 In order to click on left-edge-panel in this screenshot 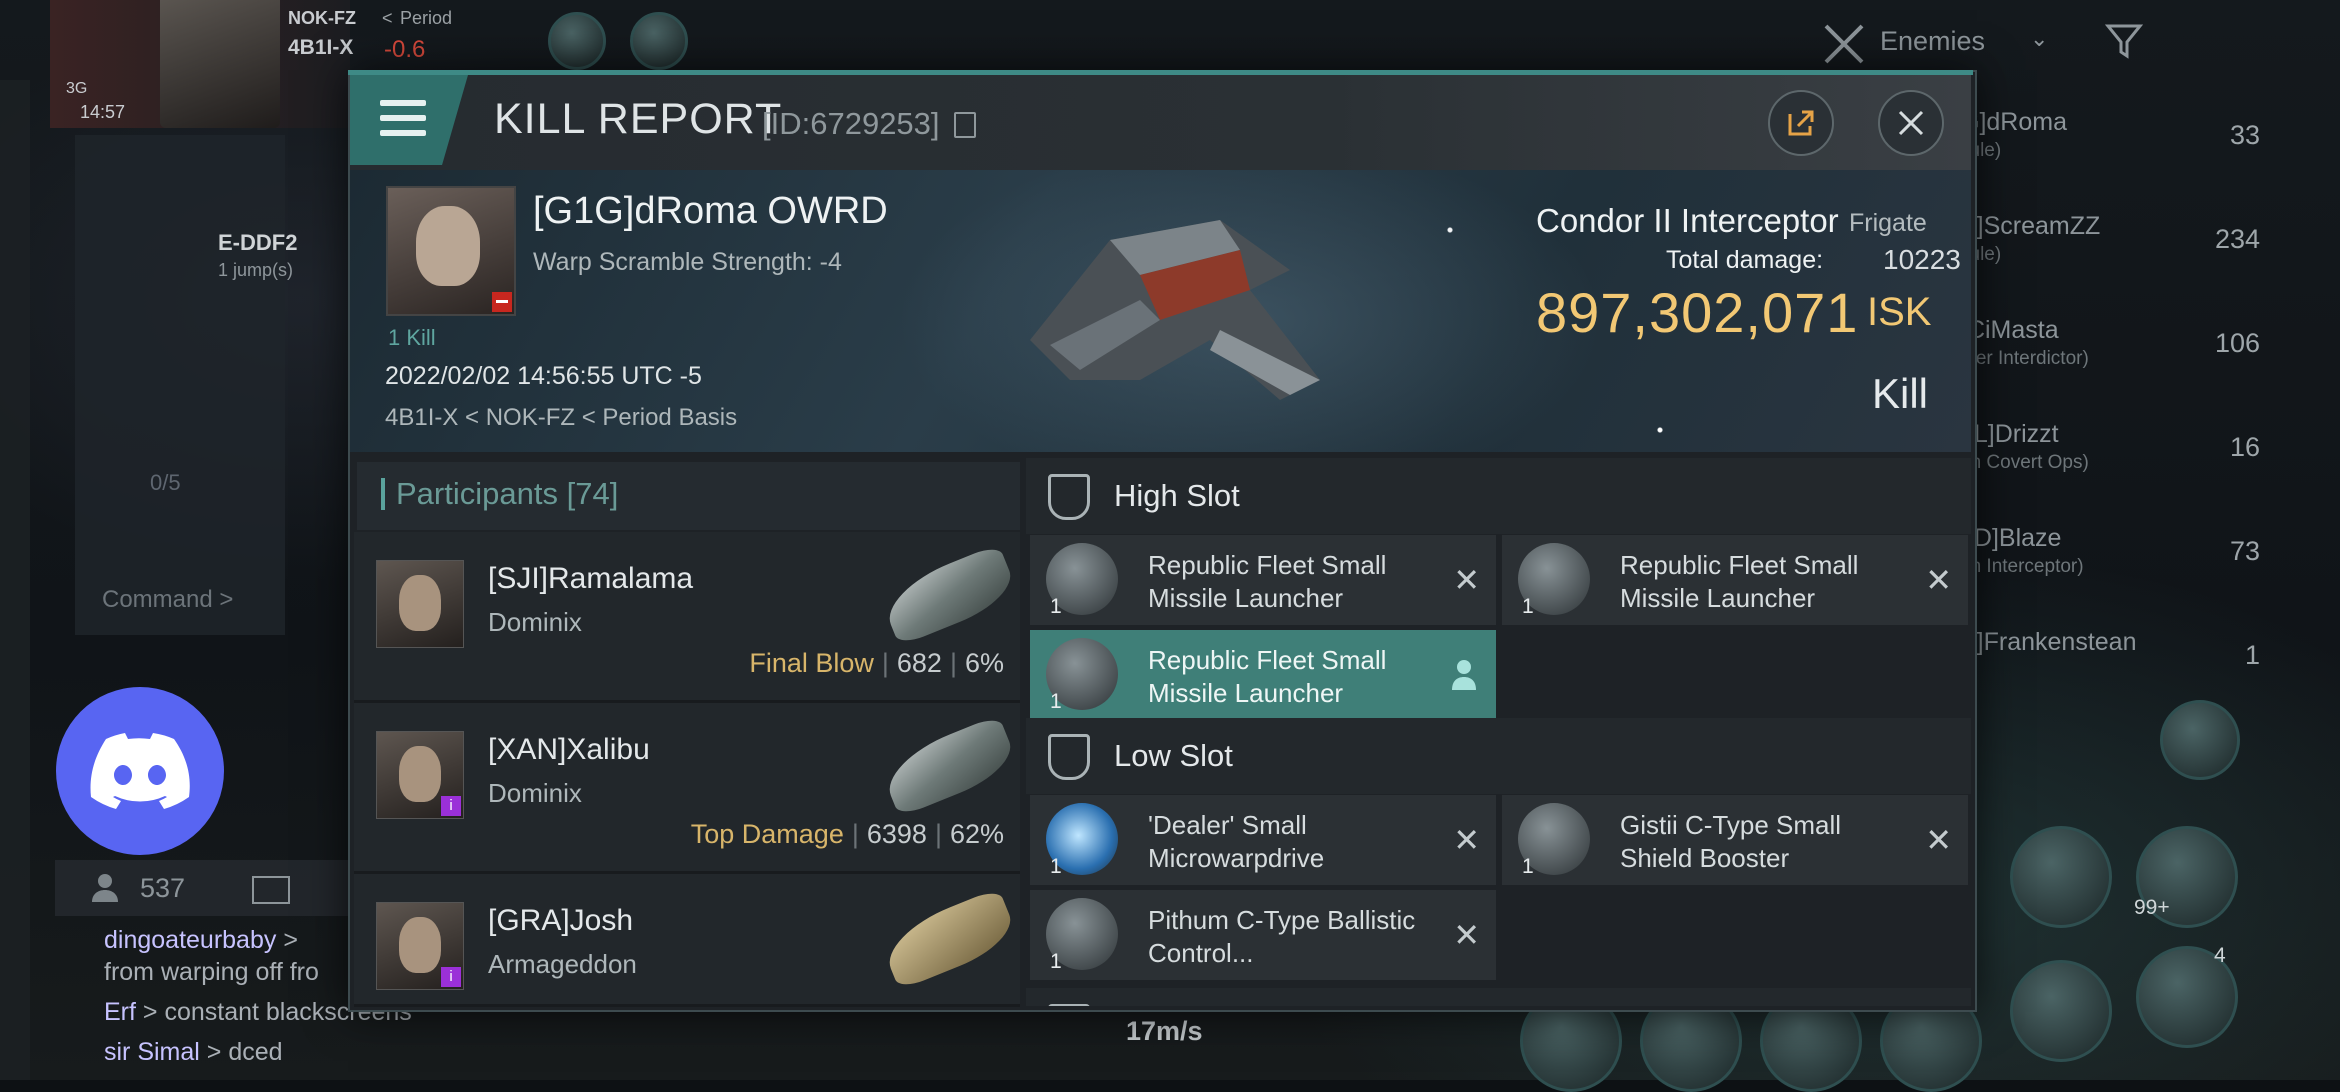, I will do `click(15, 580)`.